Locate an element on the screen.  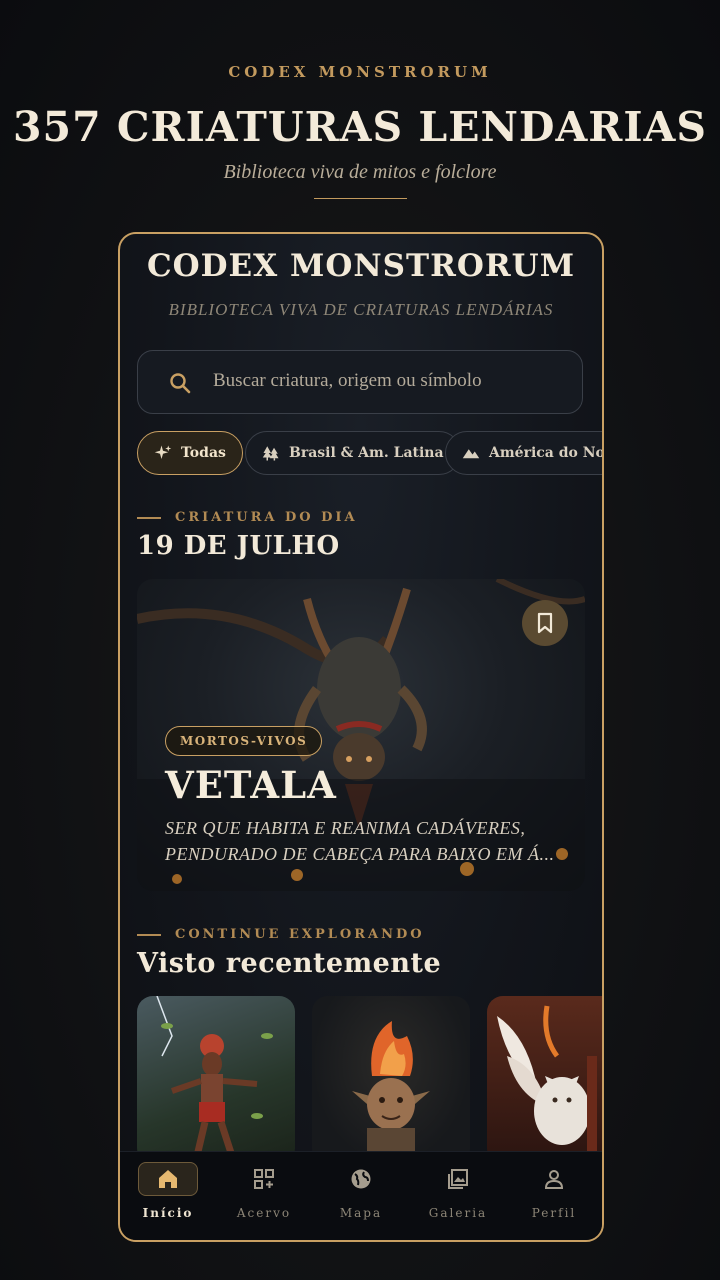
recent-title: Visto recentemente is located at coordinates (289, 963).